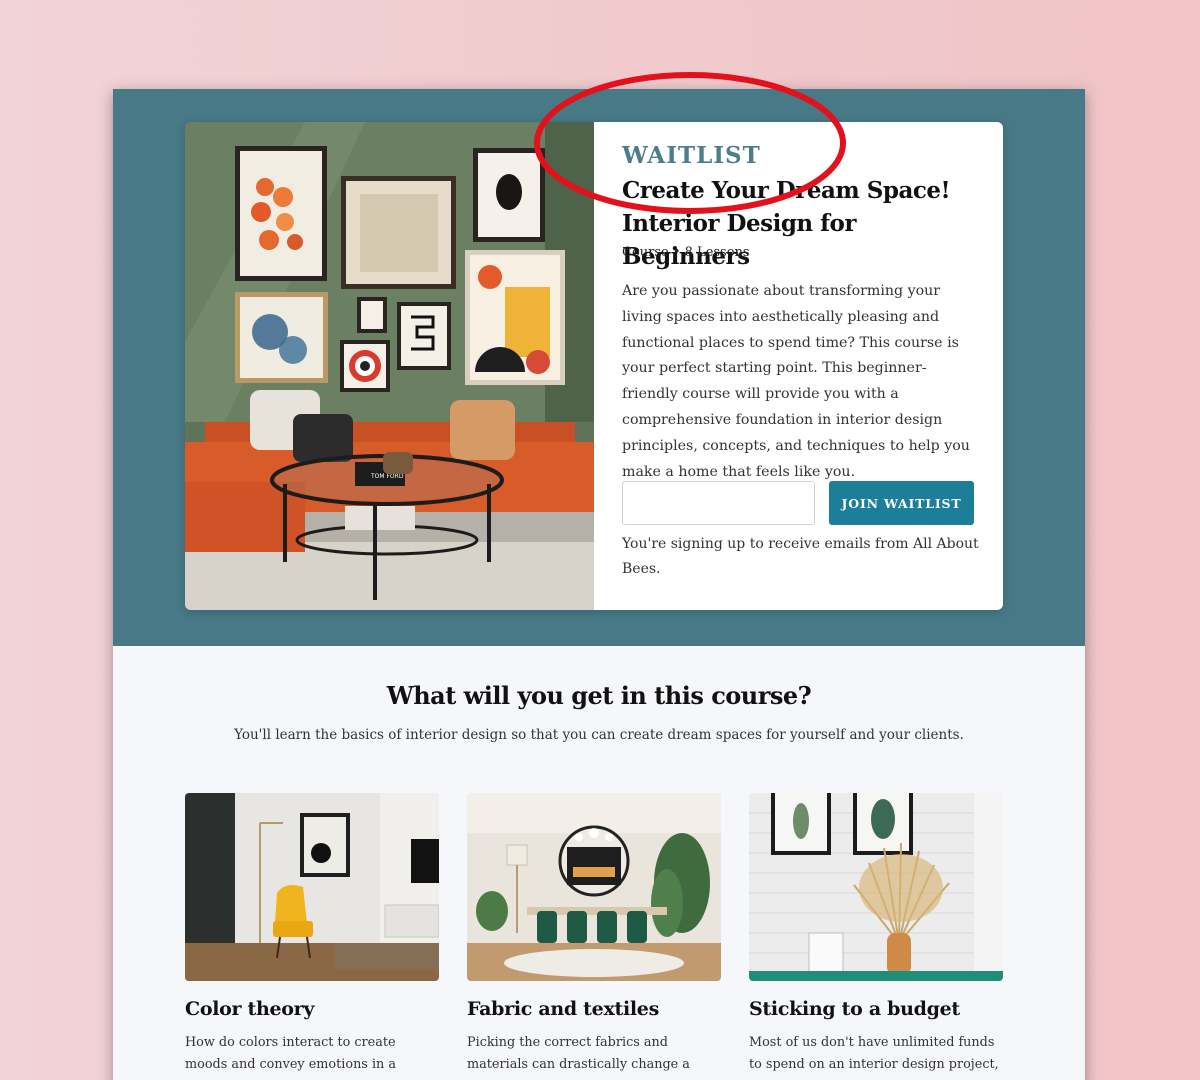 The image size is (1200, 1080). Describe the element at coordinates (691, 155) in the screenshot. I see `waitlist-label: WAITLIST` at that location.